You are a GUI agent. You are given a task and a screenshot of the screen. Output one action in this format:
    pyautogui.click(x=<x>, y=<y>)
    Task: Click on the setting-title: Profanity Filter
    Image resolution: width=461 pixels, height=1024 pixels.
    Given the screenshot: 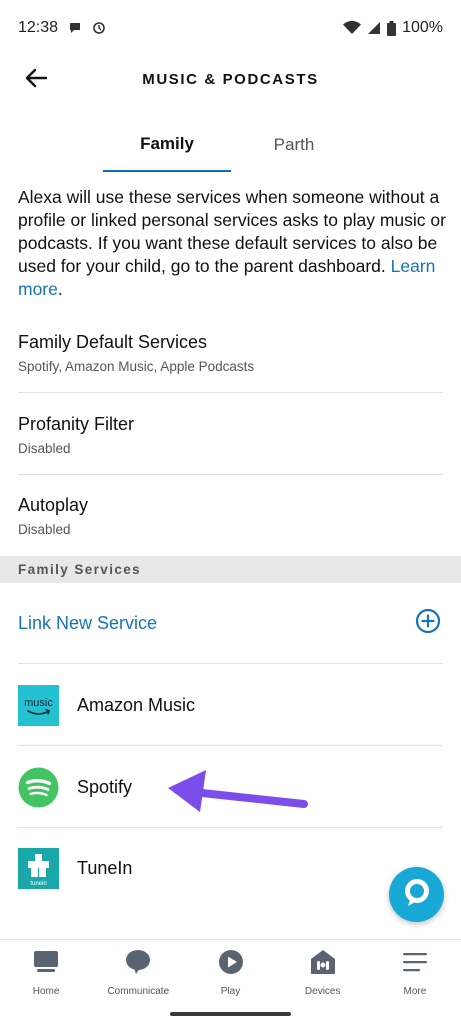 What is the action you would take?
    pyautogui.click(x=76, y=424)
    